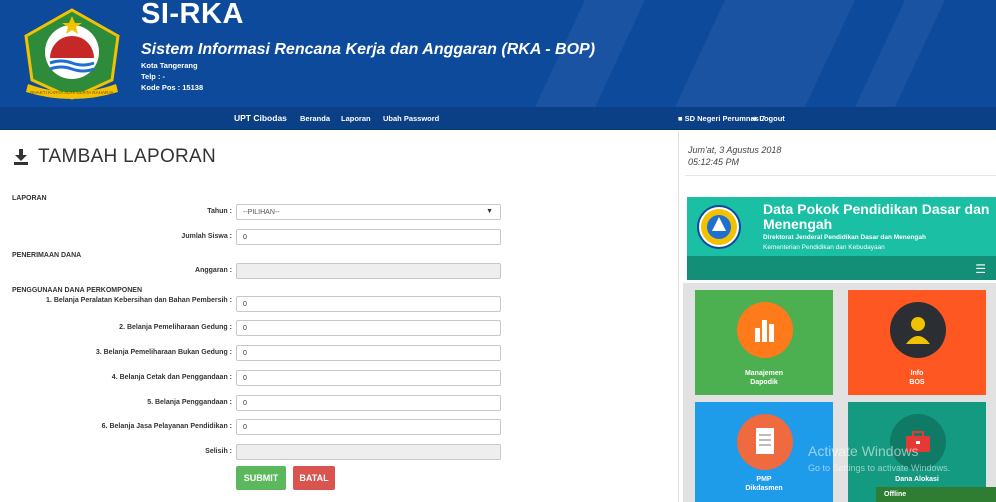 The width and height of the screenshot is (996, 502). Describe the element at coordinates (261, 478) in the screenshot. I see `submit-button: SUBMIT` at that location.